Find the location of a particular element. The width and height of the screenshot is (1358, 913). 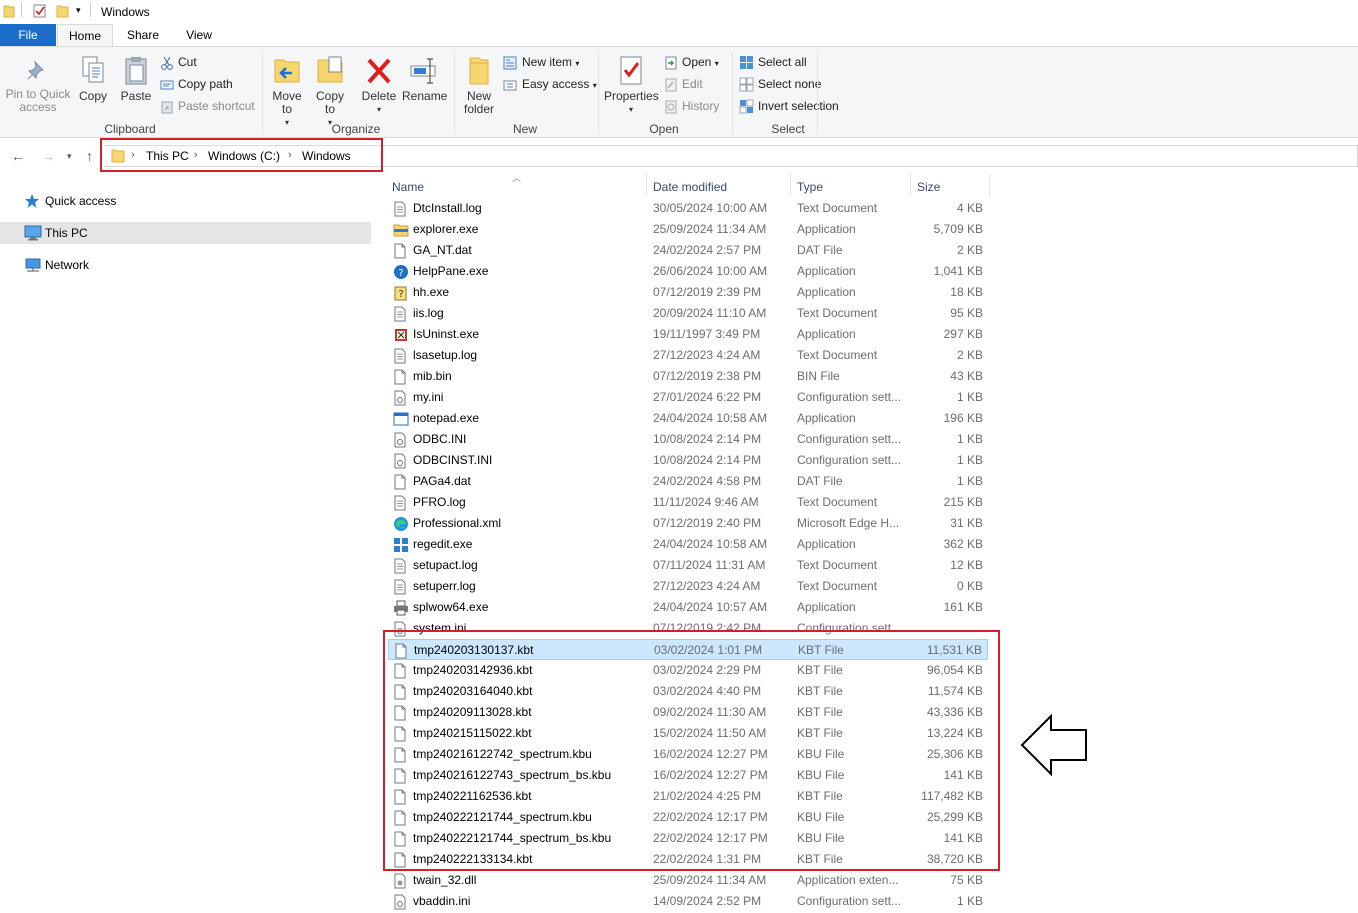

tab-share: Share is located at coordinates (143, 35).